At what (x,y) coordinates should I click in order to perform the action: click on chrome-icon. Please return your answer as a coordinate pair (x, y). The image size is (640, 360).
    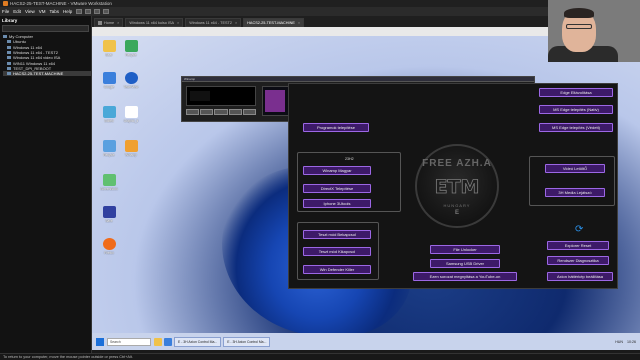
    Looking at the image, I should click on (109, 78).